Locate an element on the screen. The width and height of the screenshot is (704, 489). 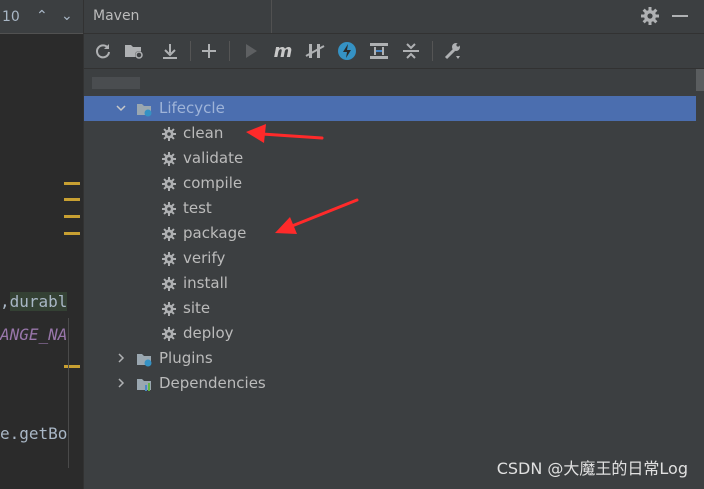
code-editor-strip: 10 ⌃ ⌄ ,durabl ANGE_NA e.getBo is located at coordinates (42, 244).